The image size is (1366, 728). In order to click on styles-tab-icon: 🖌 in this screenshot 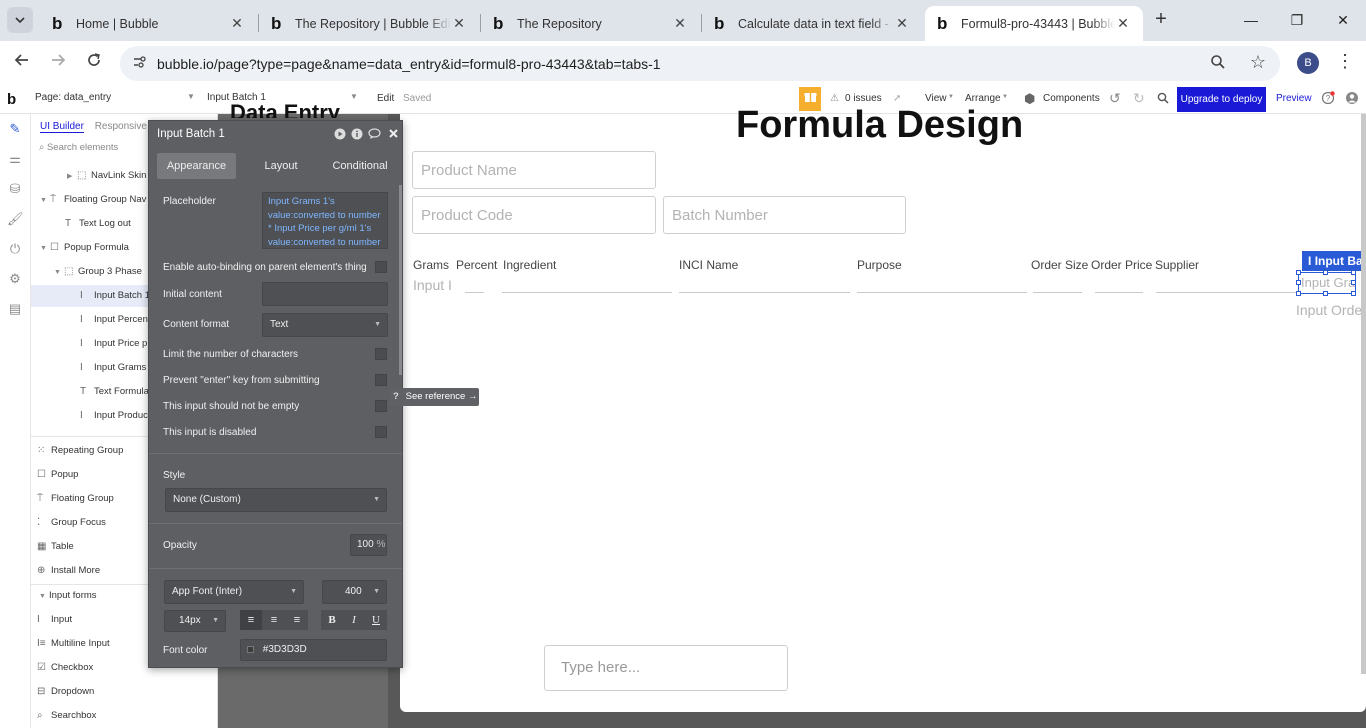, I will do `click(15, 219)`.